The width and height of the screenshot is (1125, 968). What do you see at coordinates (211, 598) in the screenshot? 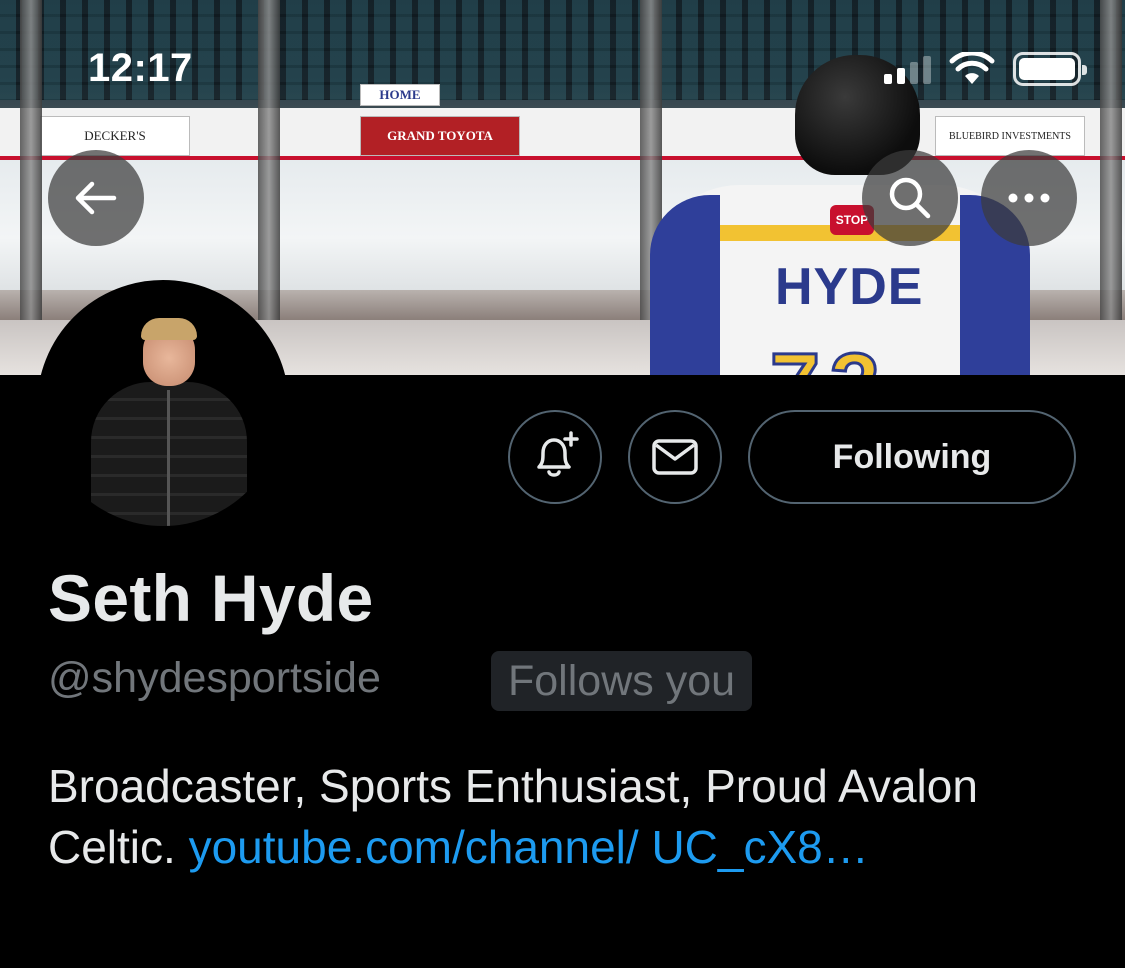
I see `profile-display-name: Seth Hyde` at bounding box center [211, 598].